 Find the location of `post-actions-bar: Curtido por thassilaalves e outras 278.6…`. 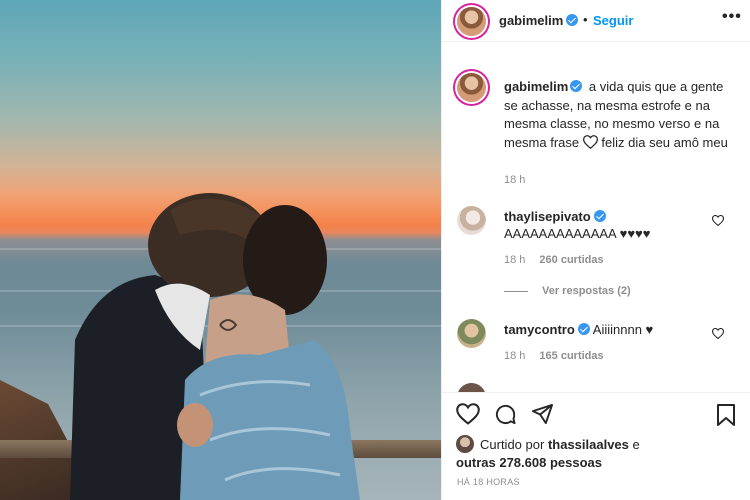

post-actions-bar: Curtido por thassilaalves e outras 278.6… is located at coordinates (596, 446).